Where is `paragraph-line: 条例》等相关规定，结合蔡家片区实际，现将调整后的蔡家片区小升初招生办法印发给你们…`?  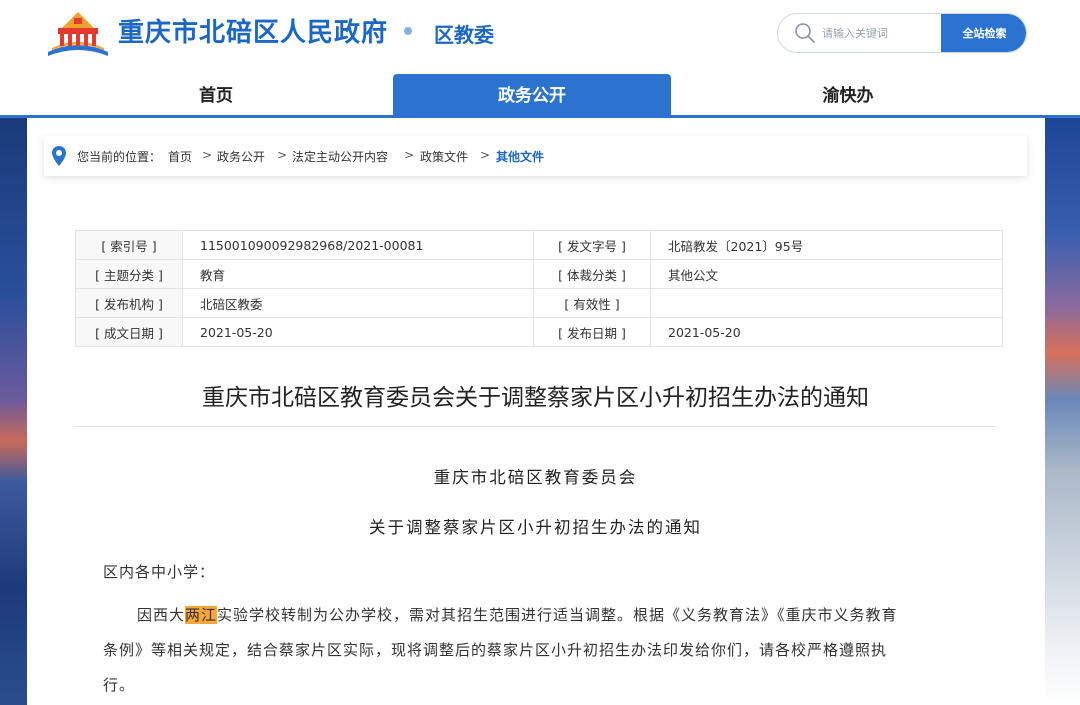 paragraph-line: 条例》等相关规定，结合蔡家片区实际，现将调整后的蔡家片区小升初招生办法印发给你们… is located at coordinates (495, 650).